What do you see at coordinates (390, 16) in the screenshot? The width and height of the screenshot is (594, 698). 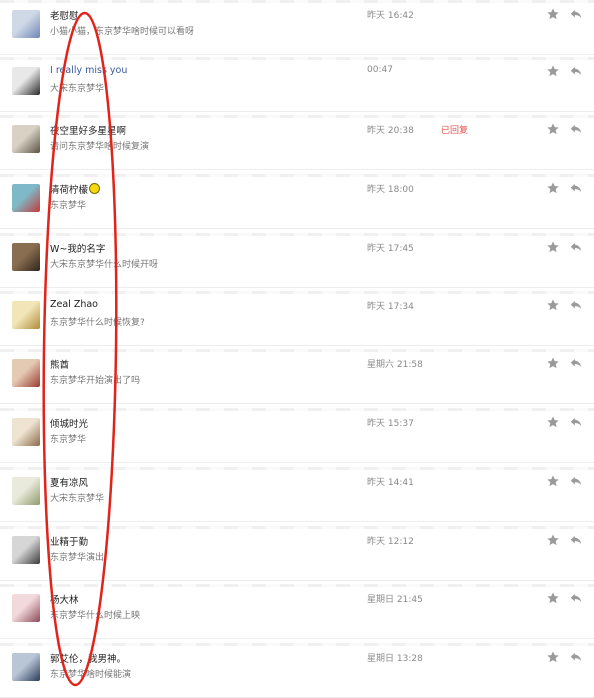 I see `message-time: 昨天 16:42` at bounding box center [390, 16].